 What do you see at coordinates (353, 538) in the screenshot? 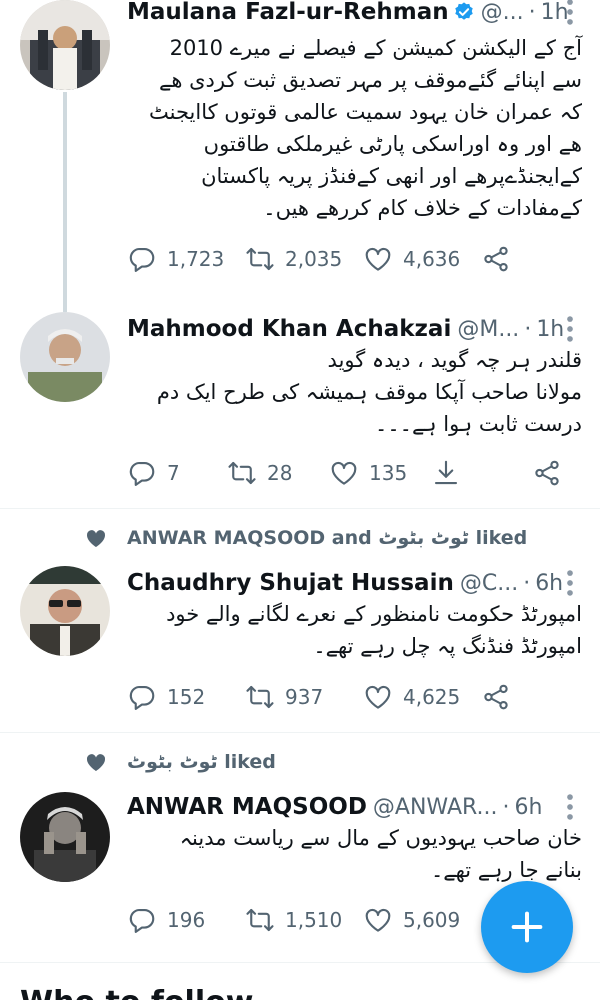
I see `social-context: ANWAR MAQSOOD and ٹوٹ بٹوٹ liked` at bounding box center [353, 538].